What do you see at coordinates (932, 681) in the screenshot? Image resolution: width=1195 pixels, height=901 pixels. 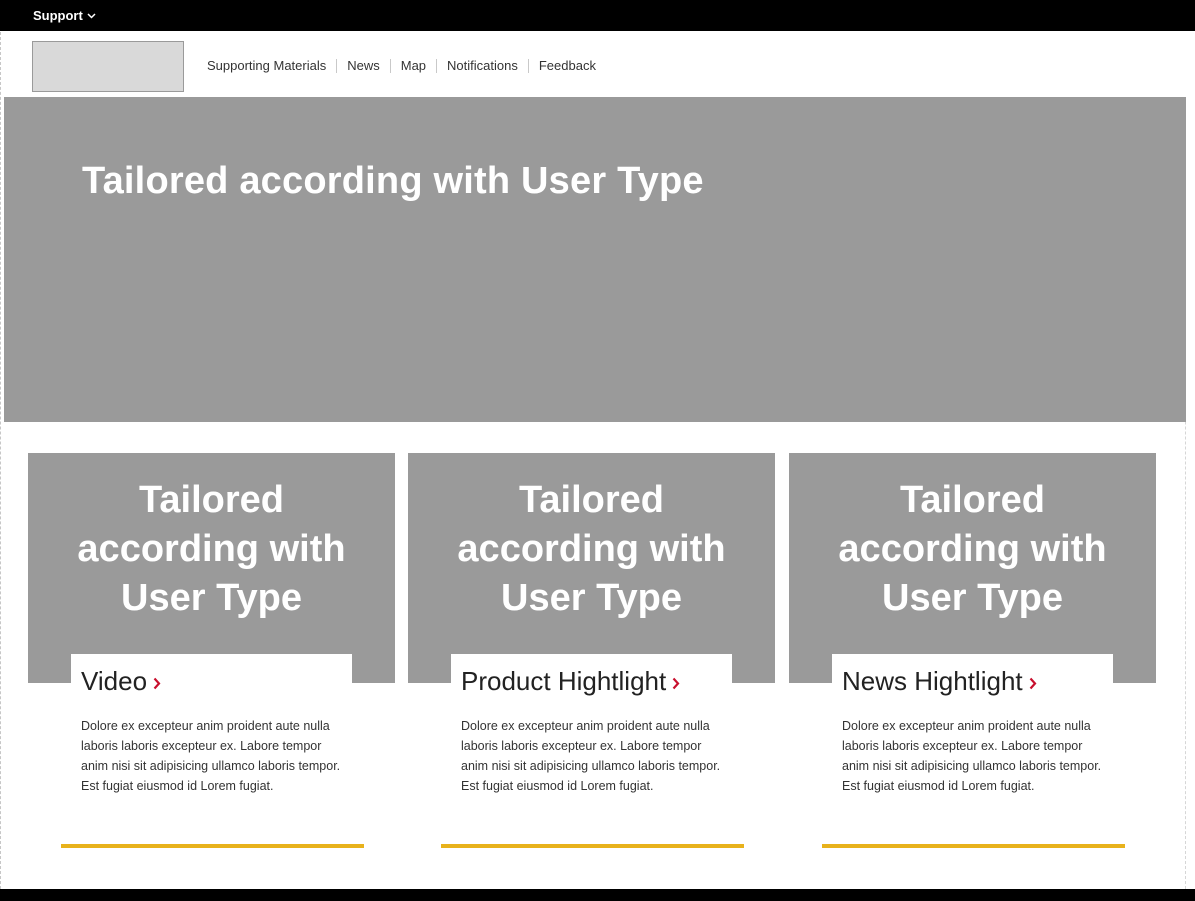 I see `card-title: News Hightlight` at bounding box center [932, 681].